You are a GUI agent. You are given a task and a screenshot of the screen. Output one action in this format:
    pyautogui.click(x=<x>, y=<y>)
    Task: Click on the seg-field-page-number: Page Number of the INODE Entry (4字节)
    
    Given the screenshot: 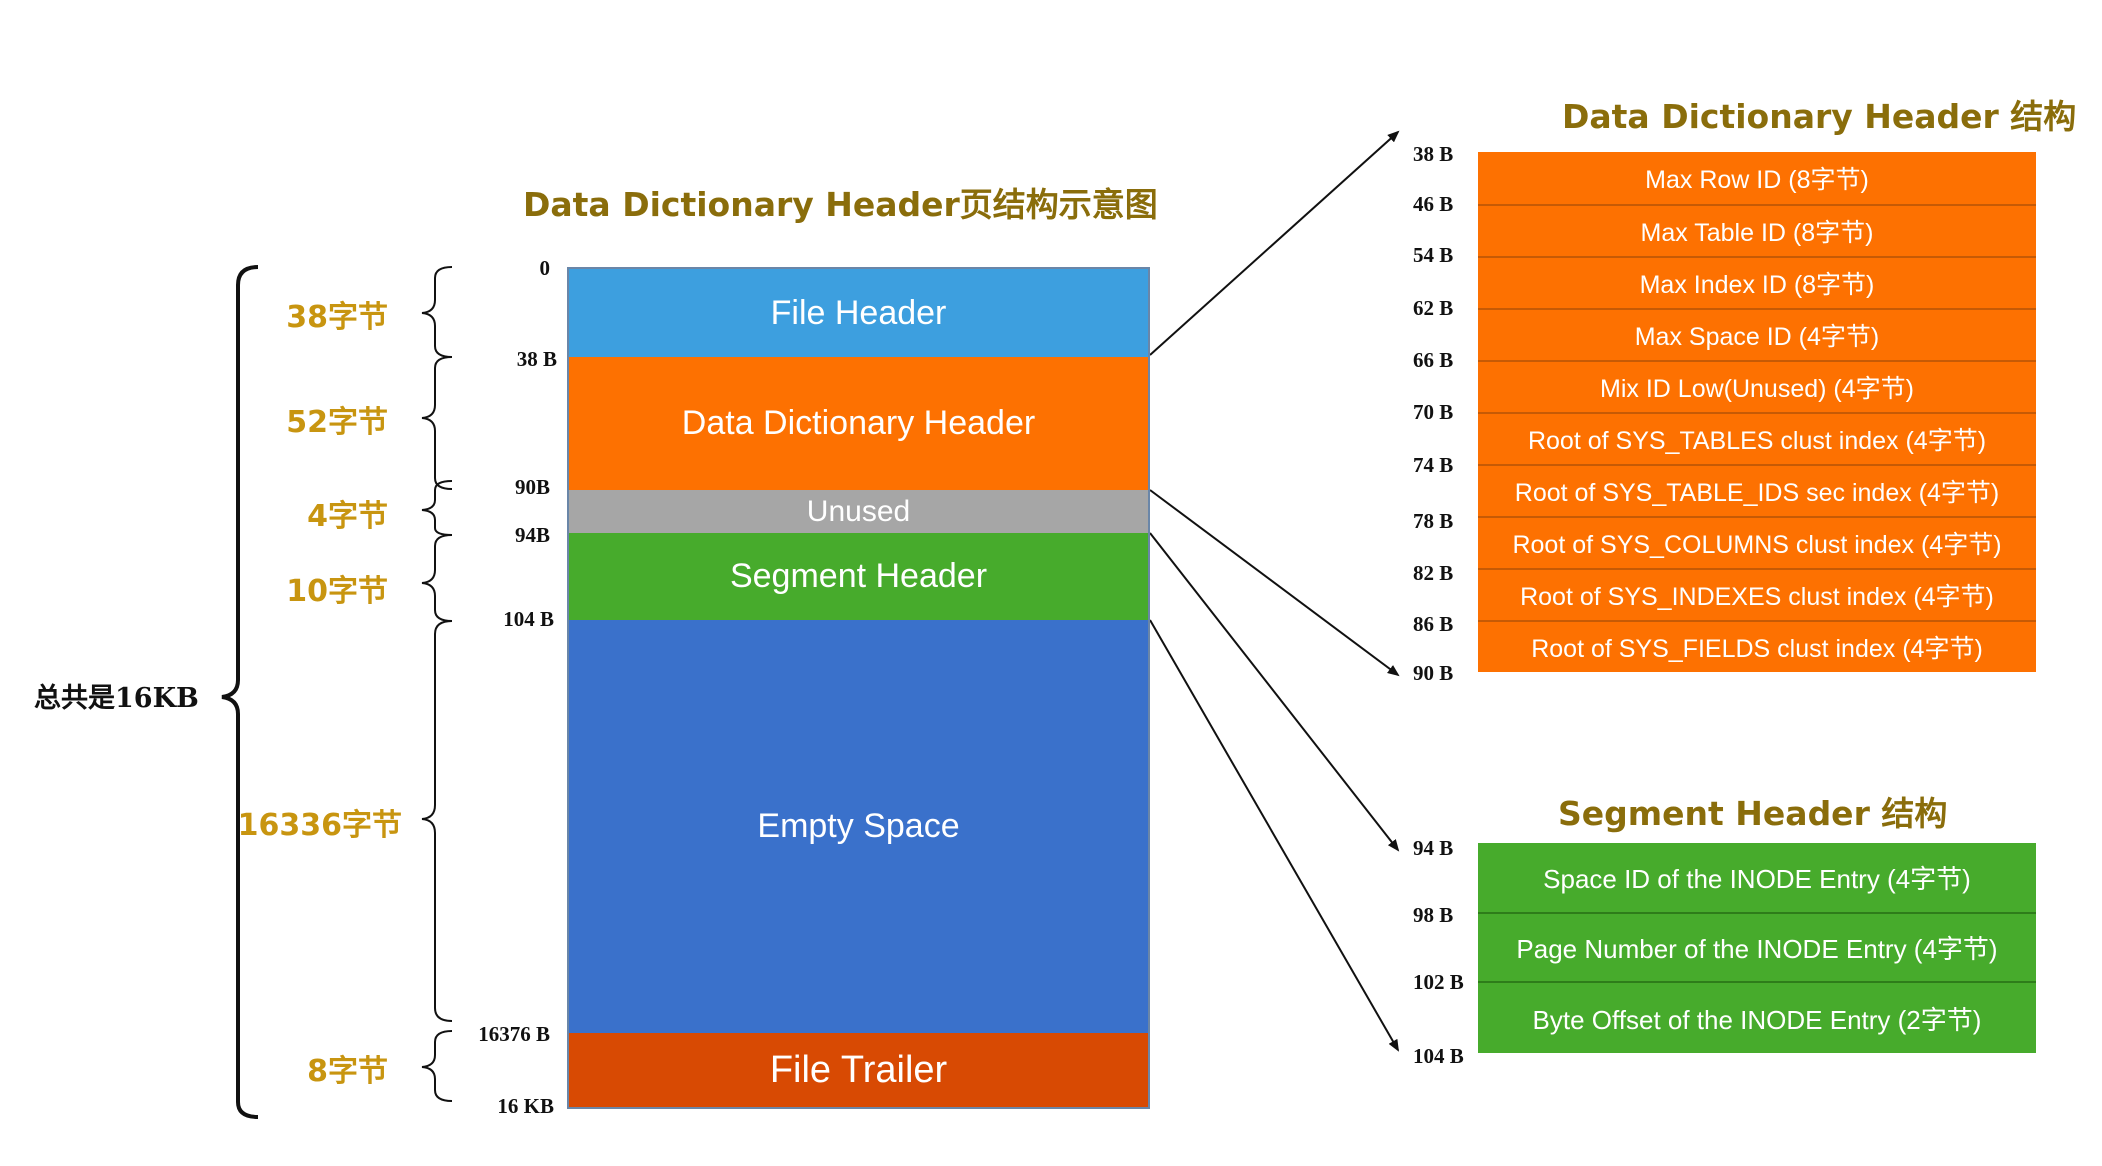 What is the action you would take?
    pyautogui.click(x=1757, y=946)
    